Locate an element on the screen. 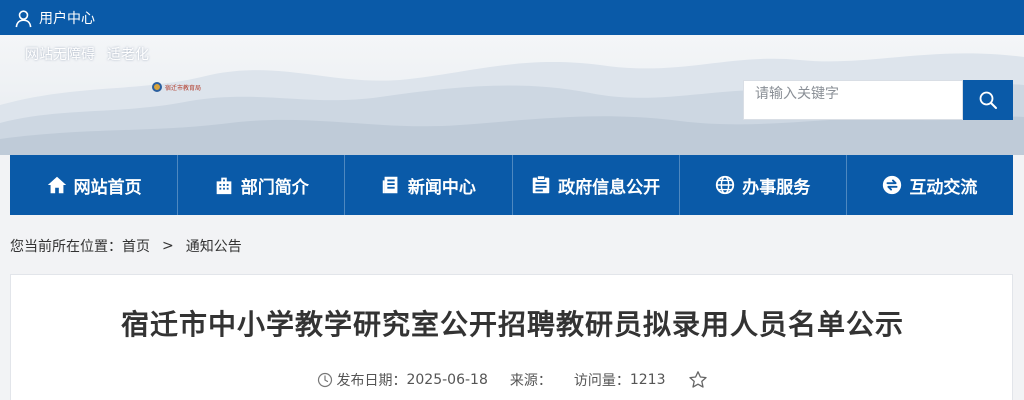  nav-item-label: 部门简介 is located at coordinates (274, 187).